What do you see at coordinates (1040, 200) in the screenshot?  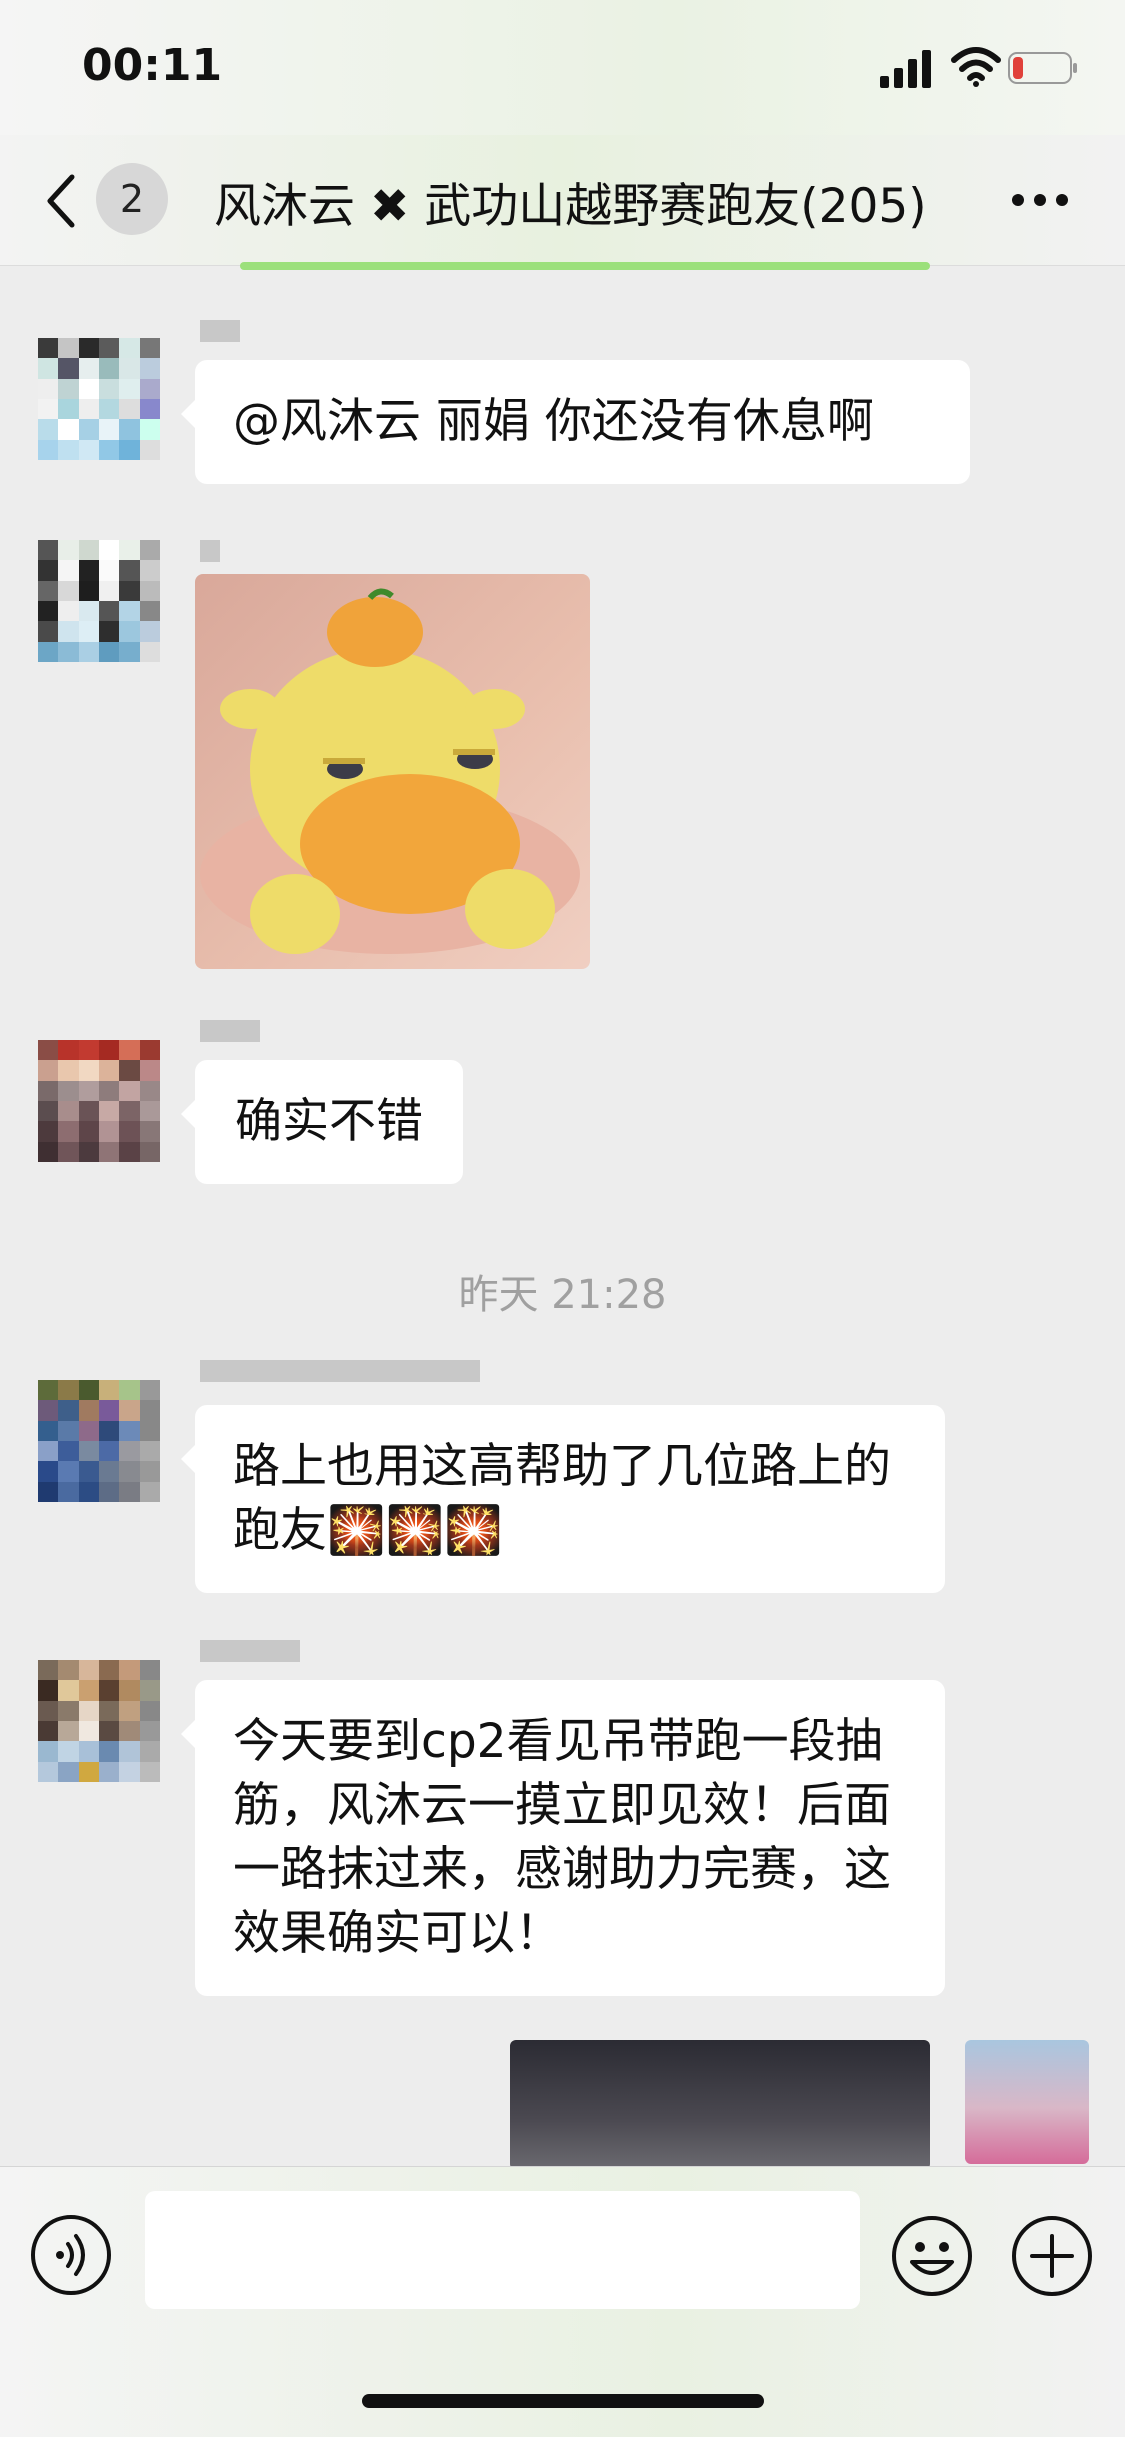 I see `more-icon` at bounding box center [1040, 200].